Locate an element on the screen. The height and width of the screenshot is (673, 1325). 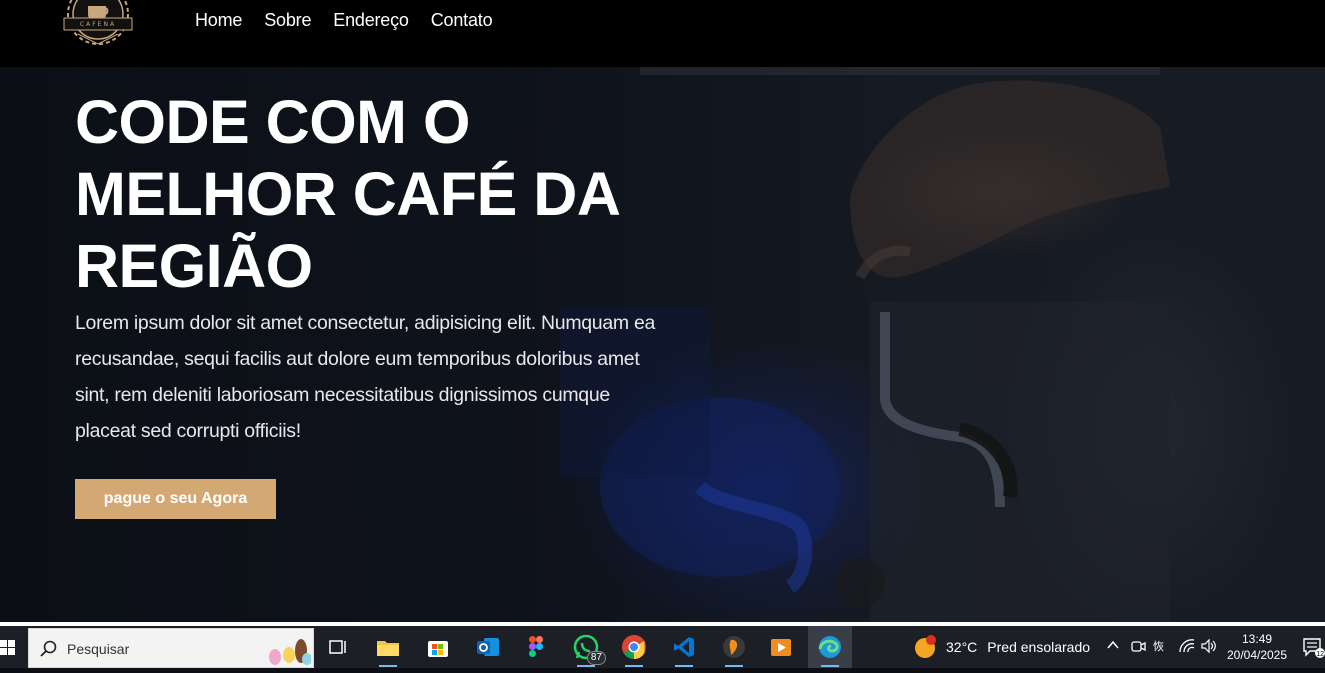
weather-sun-icon is located at coordinates (925, 646).